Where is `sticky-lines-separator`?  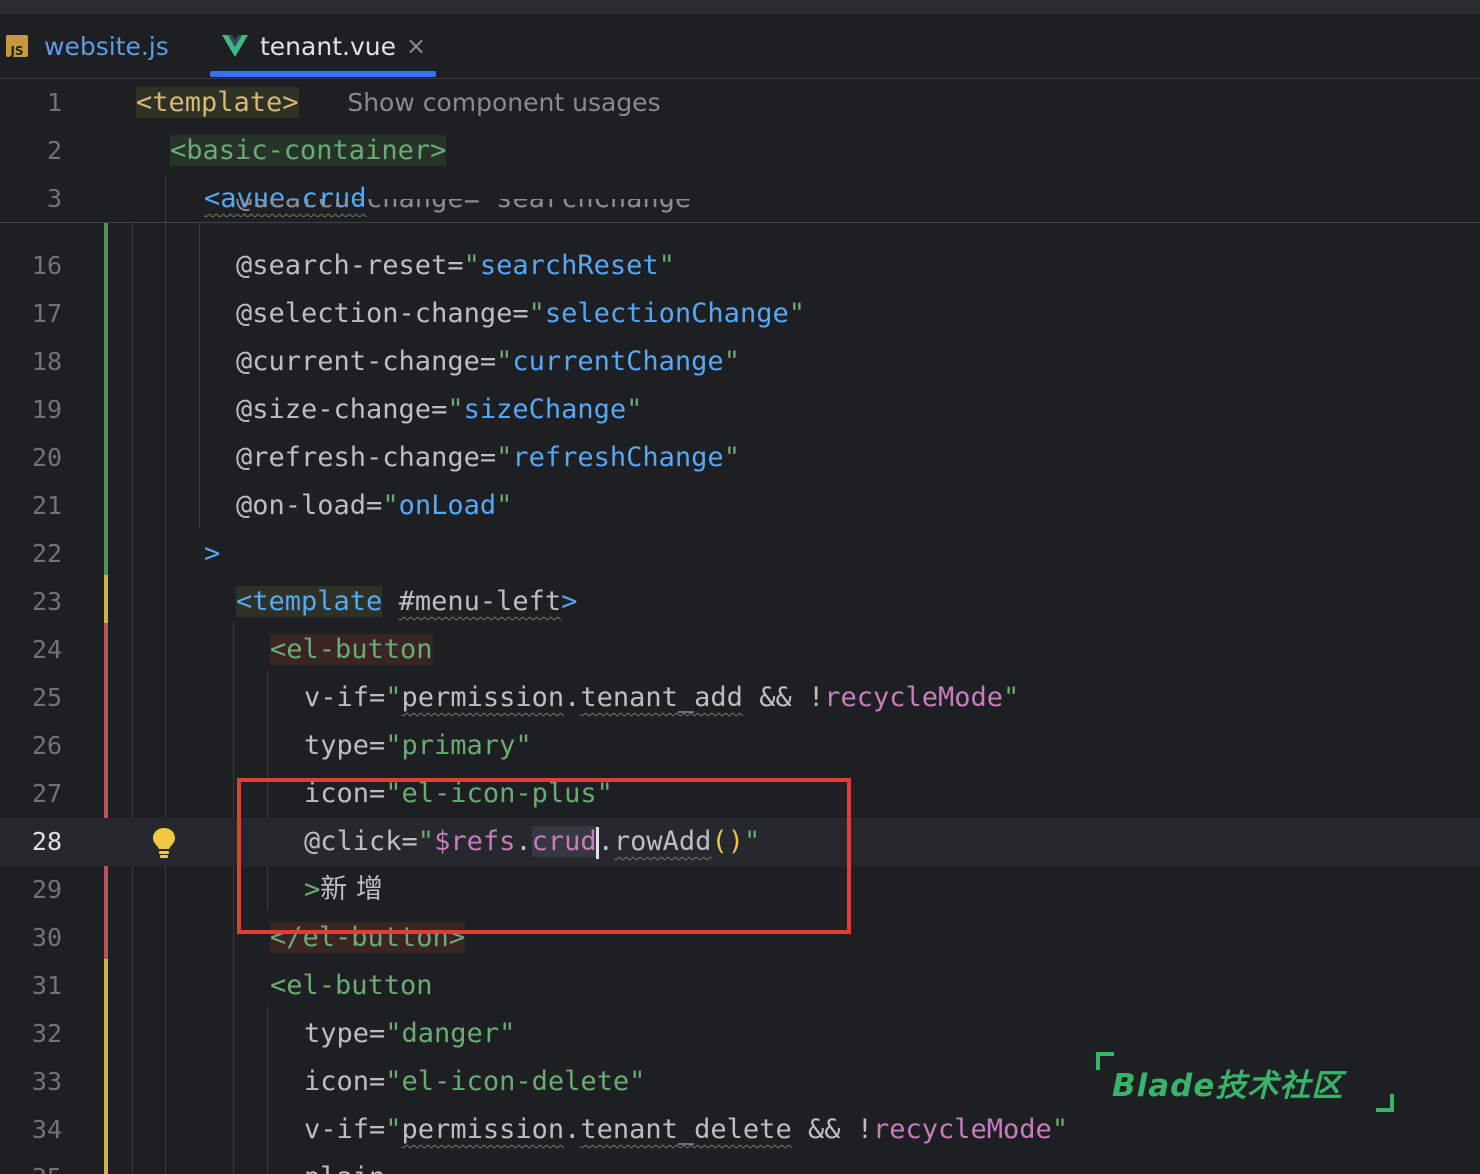
sticky-lines-separator is located at coordinates (740, 222).